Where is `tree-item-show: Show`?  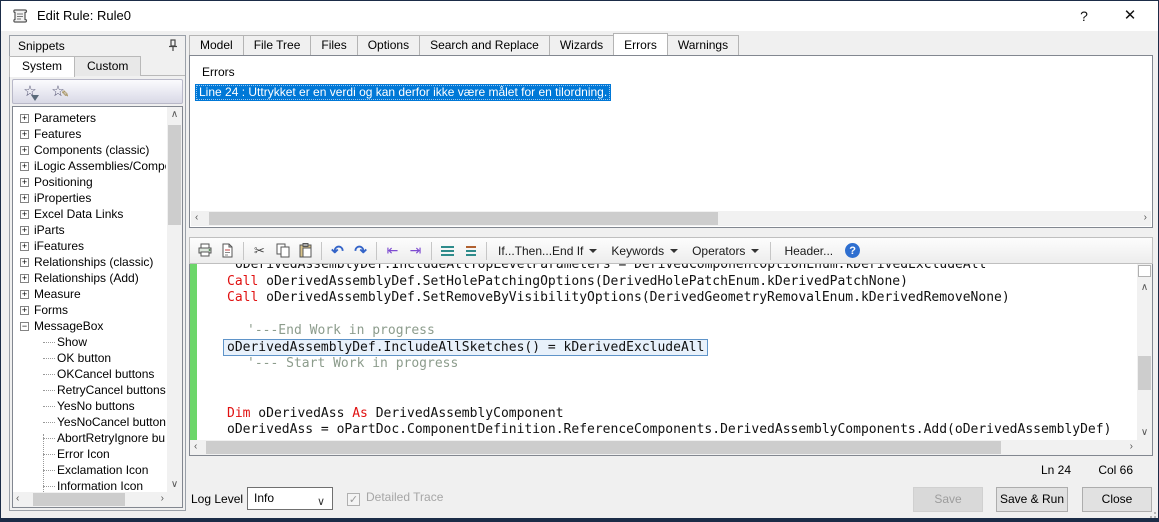
tree-item-show: Show is located at coordinates (89, 342).